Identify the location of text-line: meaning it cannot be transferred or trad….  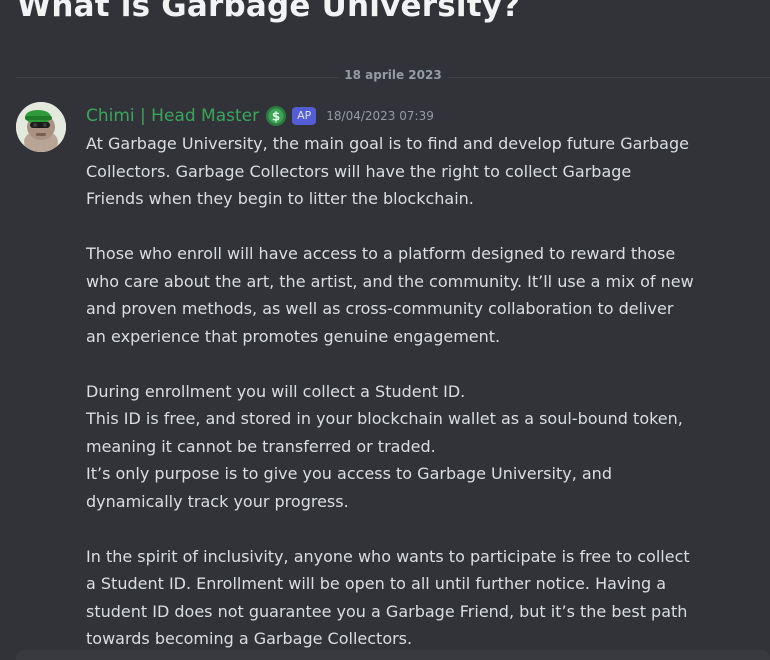
(261, 446).